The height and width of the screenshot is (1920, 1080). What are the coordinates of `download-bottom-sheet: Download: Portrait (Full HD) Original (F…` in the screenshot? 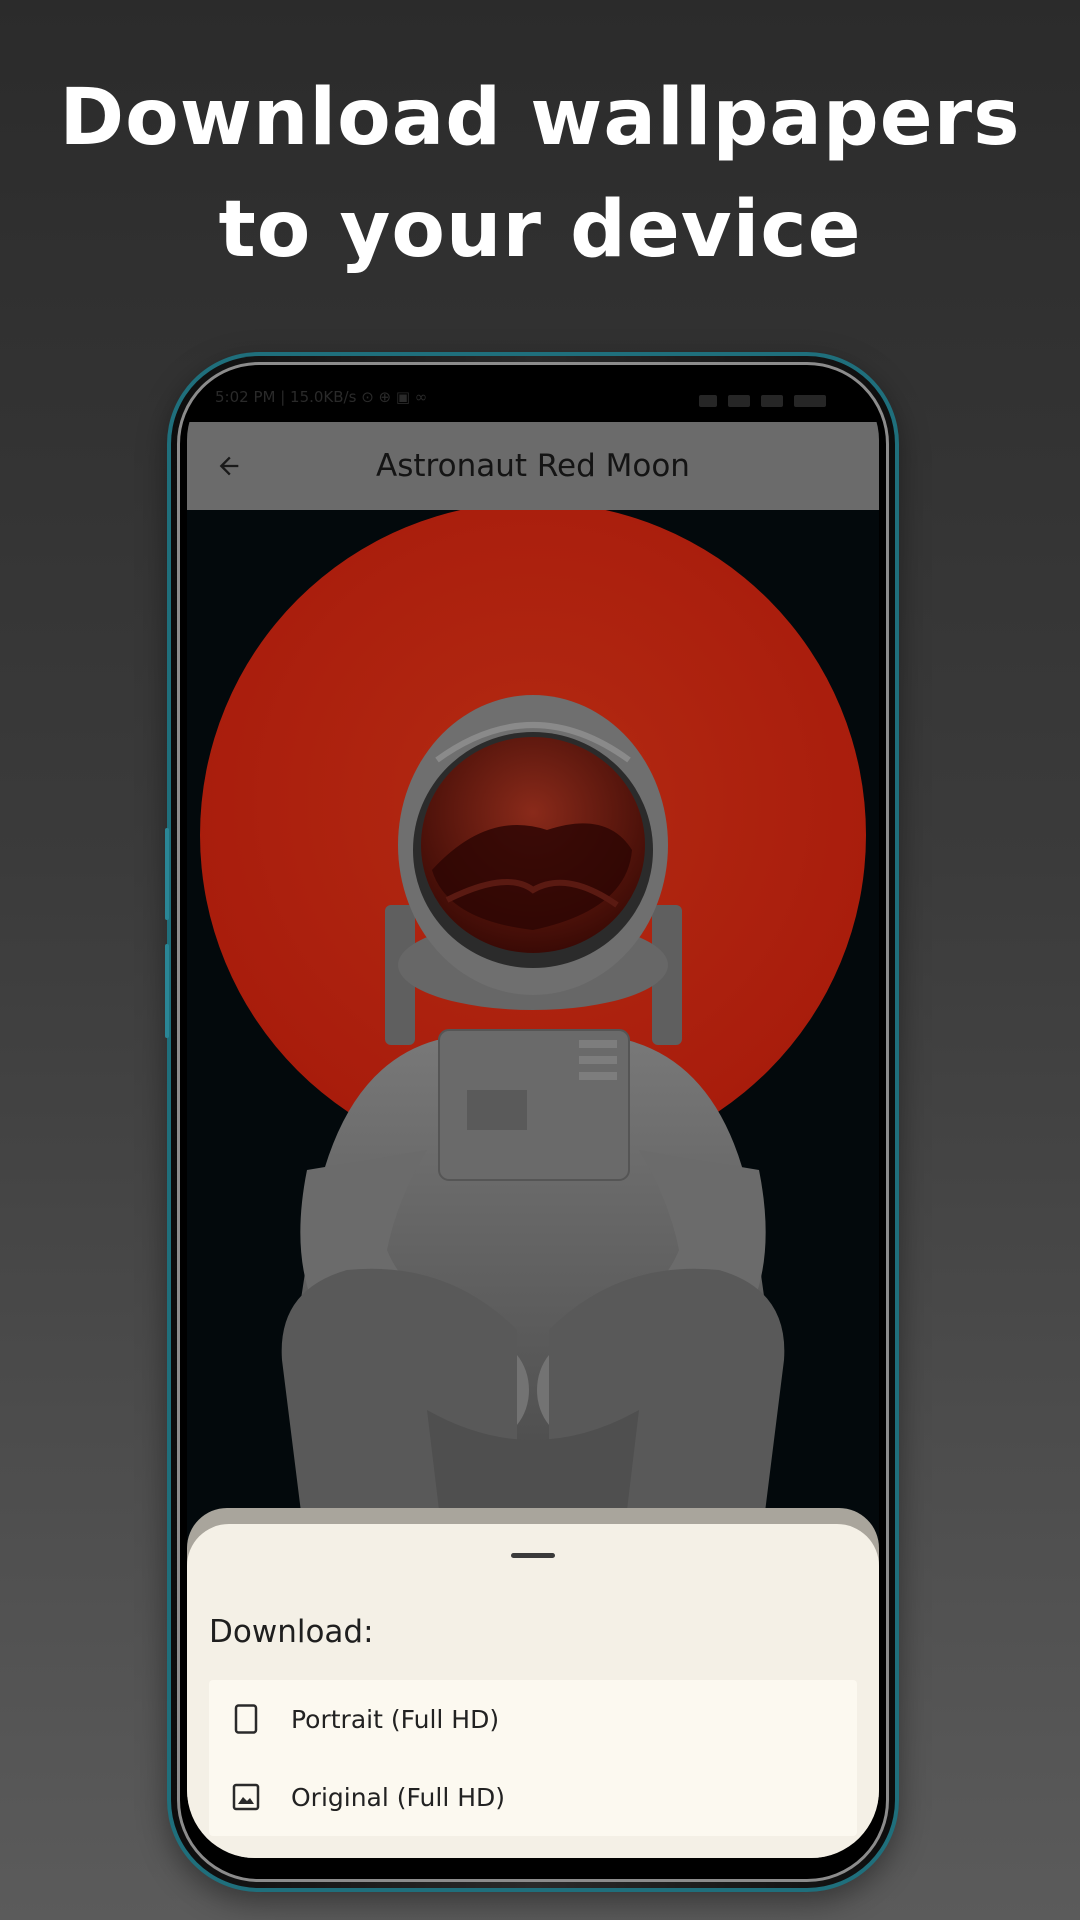 It's located at (533, 1691).